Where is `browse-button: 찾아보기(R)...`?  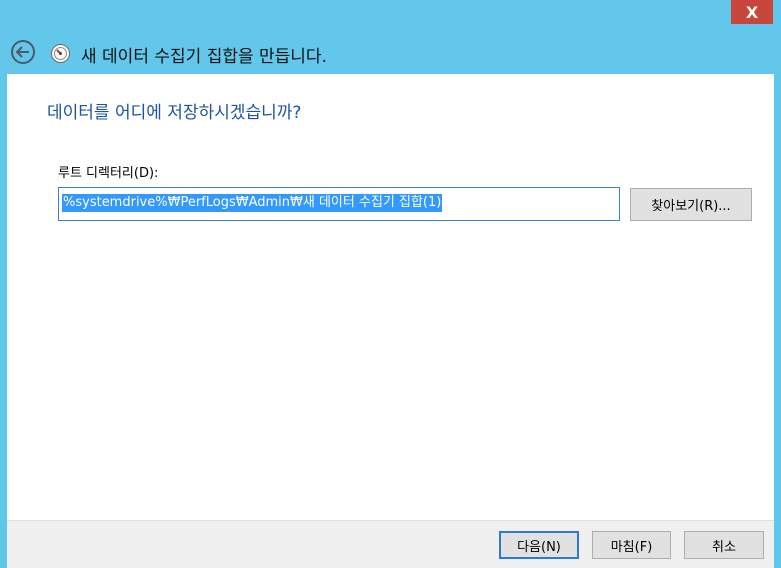
browse-button: 찾아보기(R)... is located at coordinates (691, 204).